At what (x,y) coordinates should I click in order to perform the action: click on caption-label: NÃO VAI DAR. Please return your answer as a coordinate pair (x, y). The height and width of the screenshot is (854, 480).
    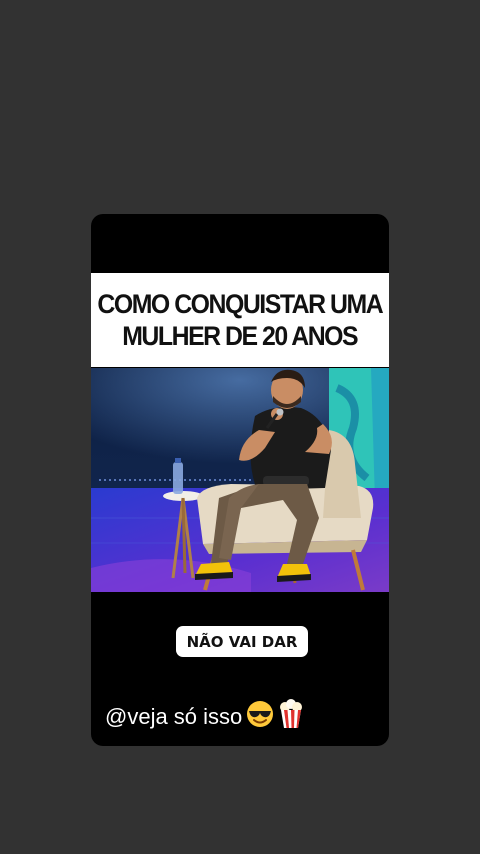
    Looking at the image, I should click on (242, 641).